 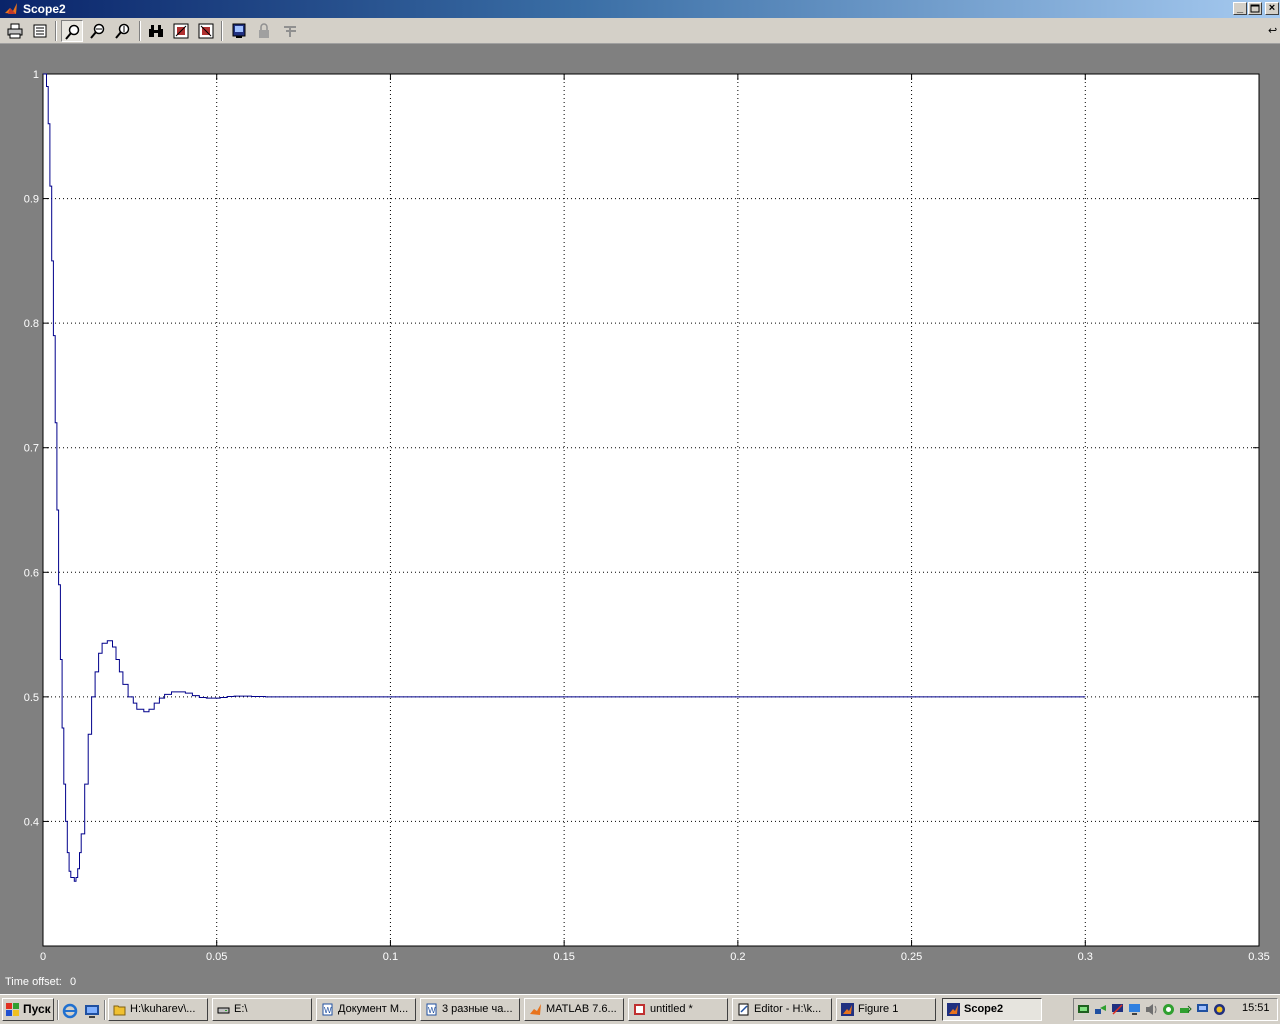 What do you see at coordinates (12, 1009) in the screenshot?
I see `windows-flag-icon` at bounding box center [12, 1009].